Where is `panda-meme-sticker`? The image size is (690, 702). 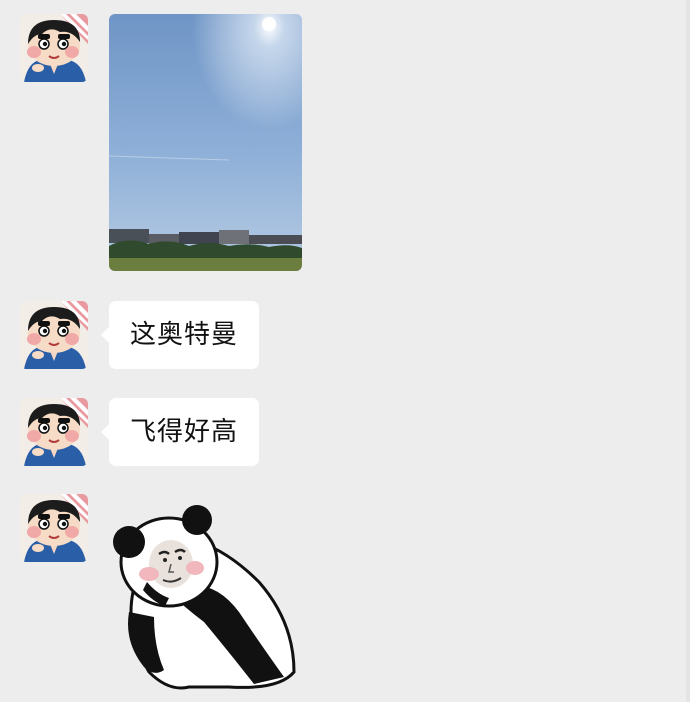
panda-meme-sticker is located at coordinates (209, 597).